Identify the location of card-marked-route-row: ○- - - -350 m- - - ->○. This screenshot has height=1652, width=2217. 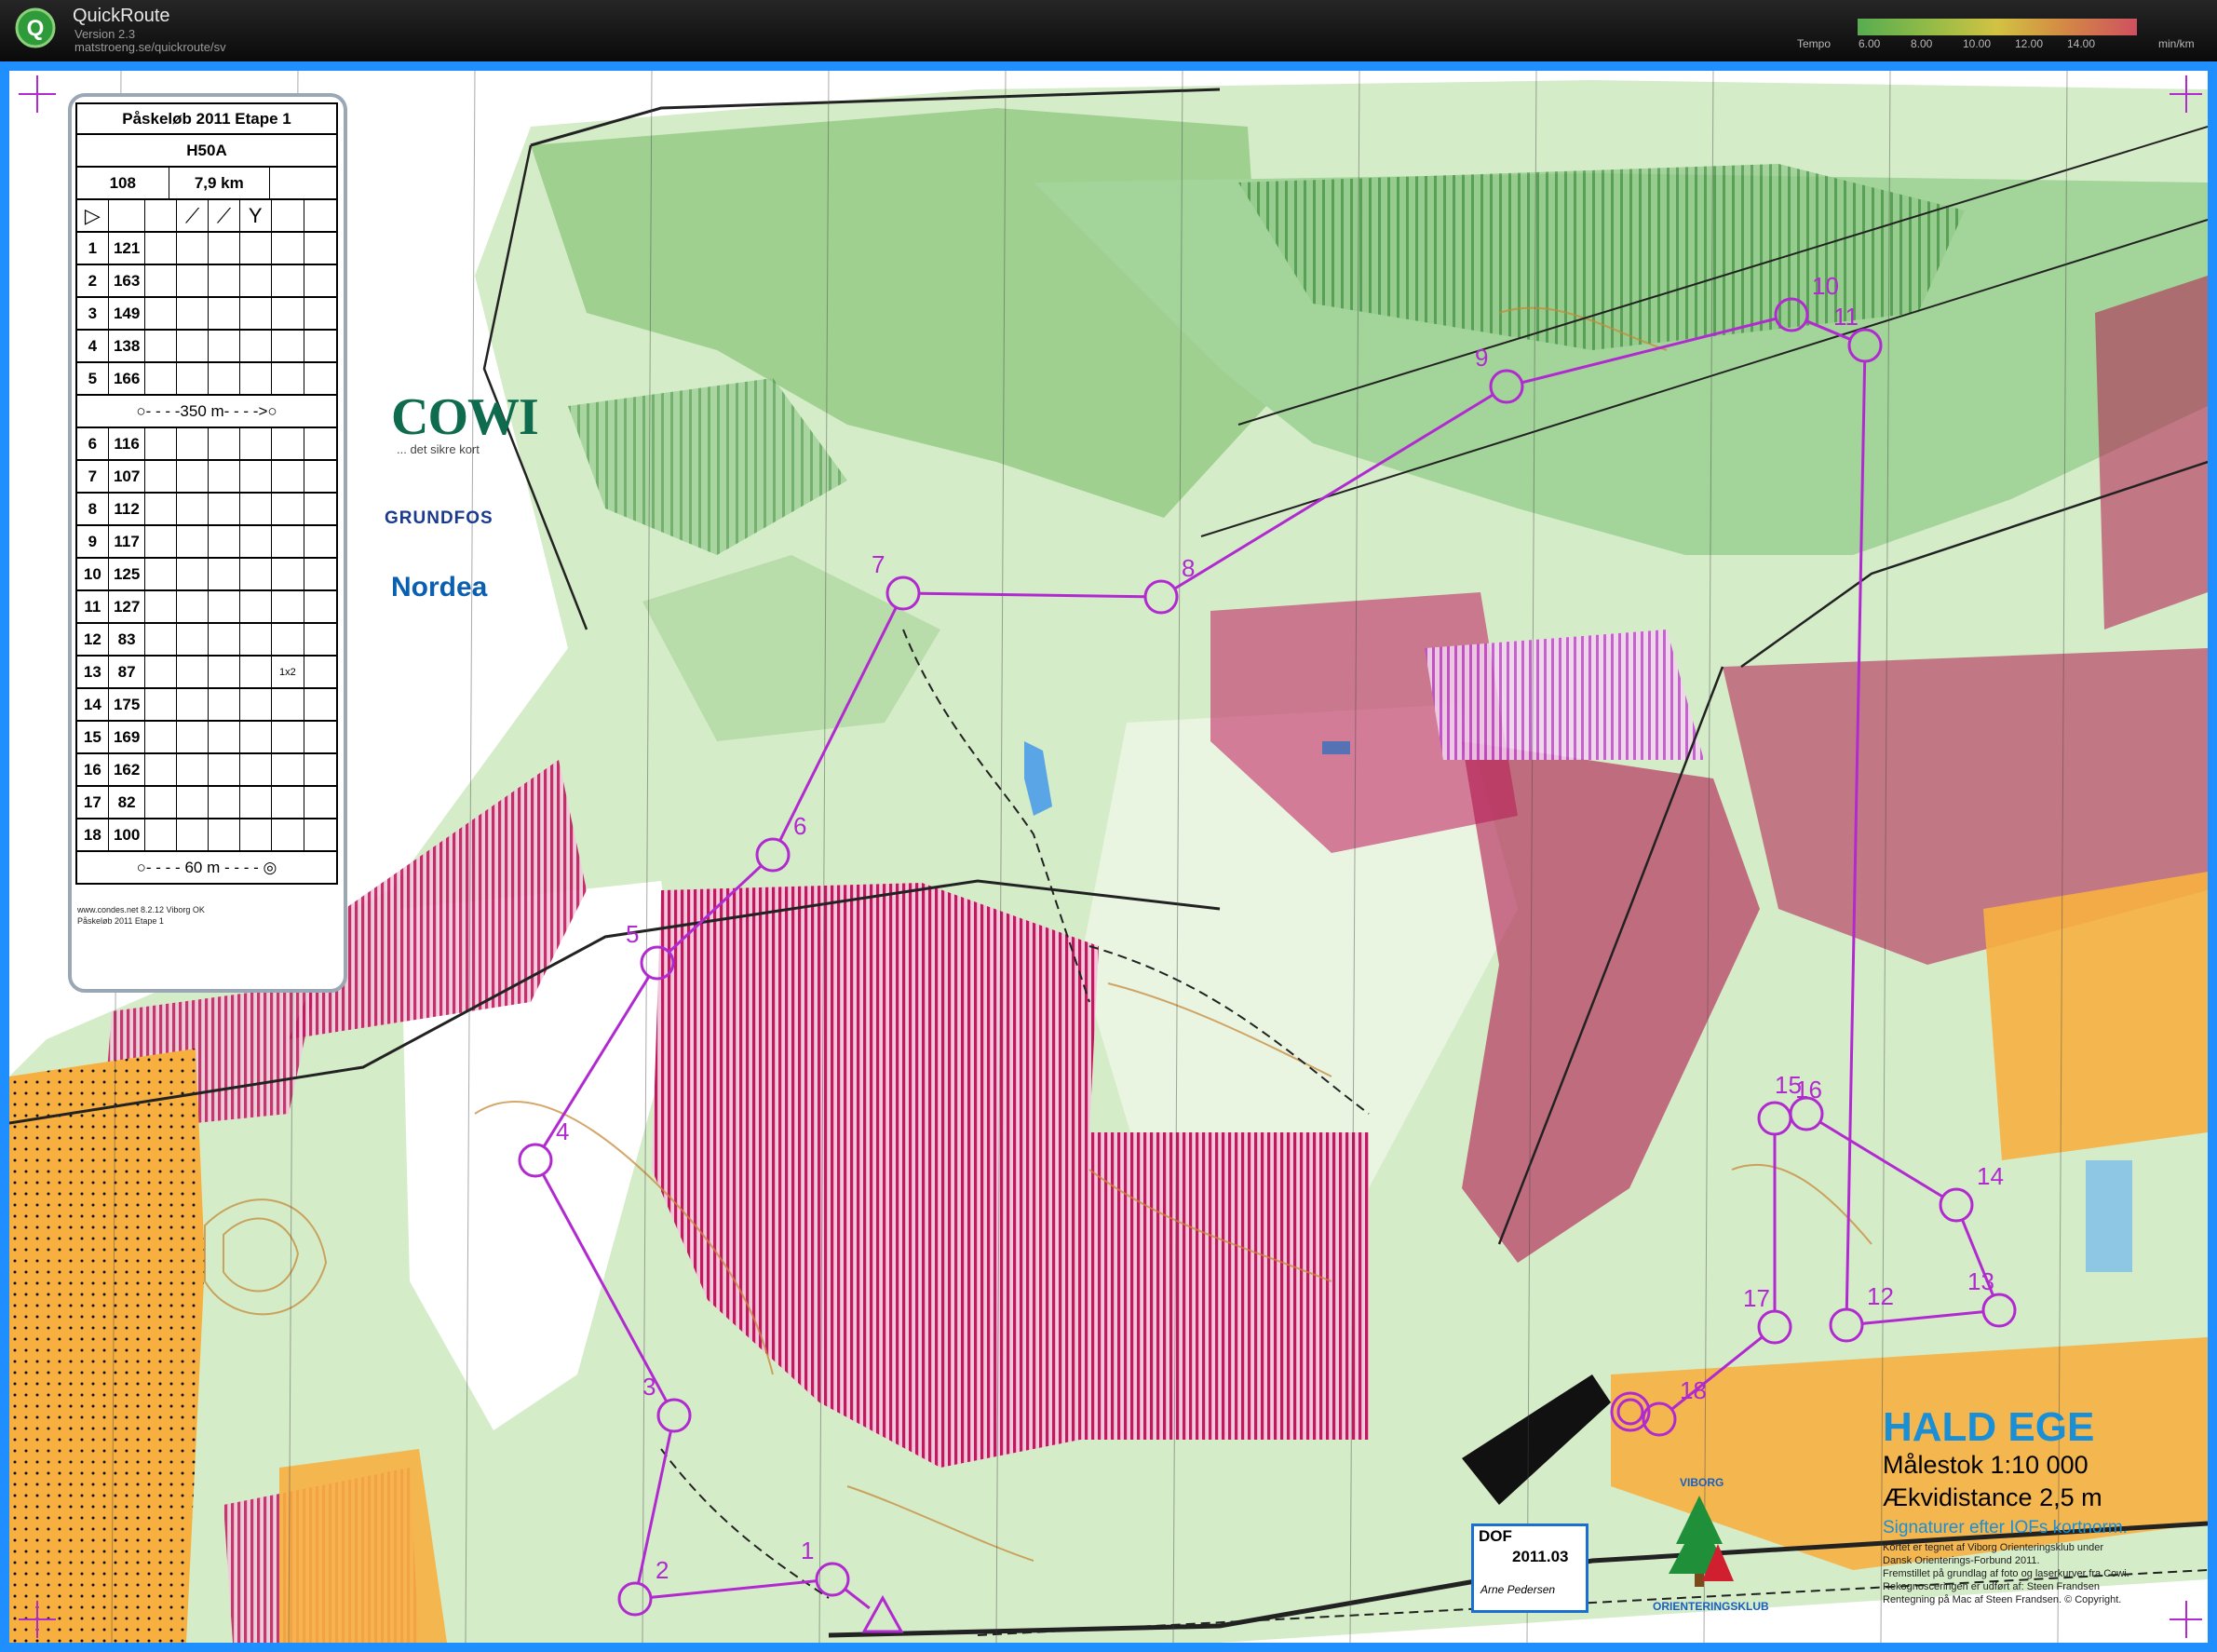
(206, 412).